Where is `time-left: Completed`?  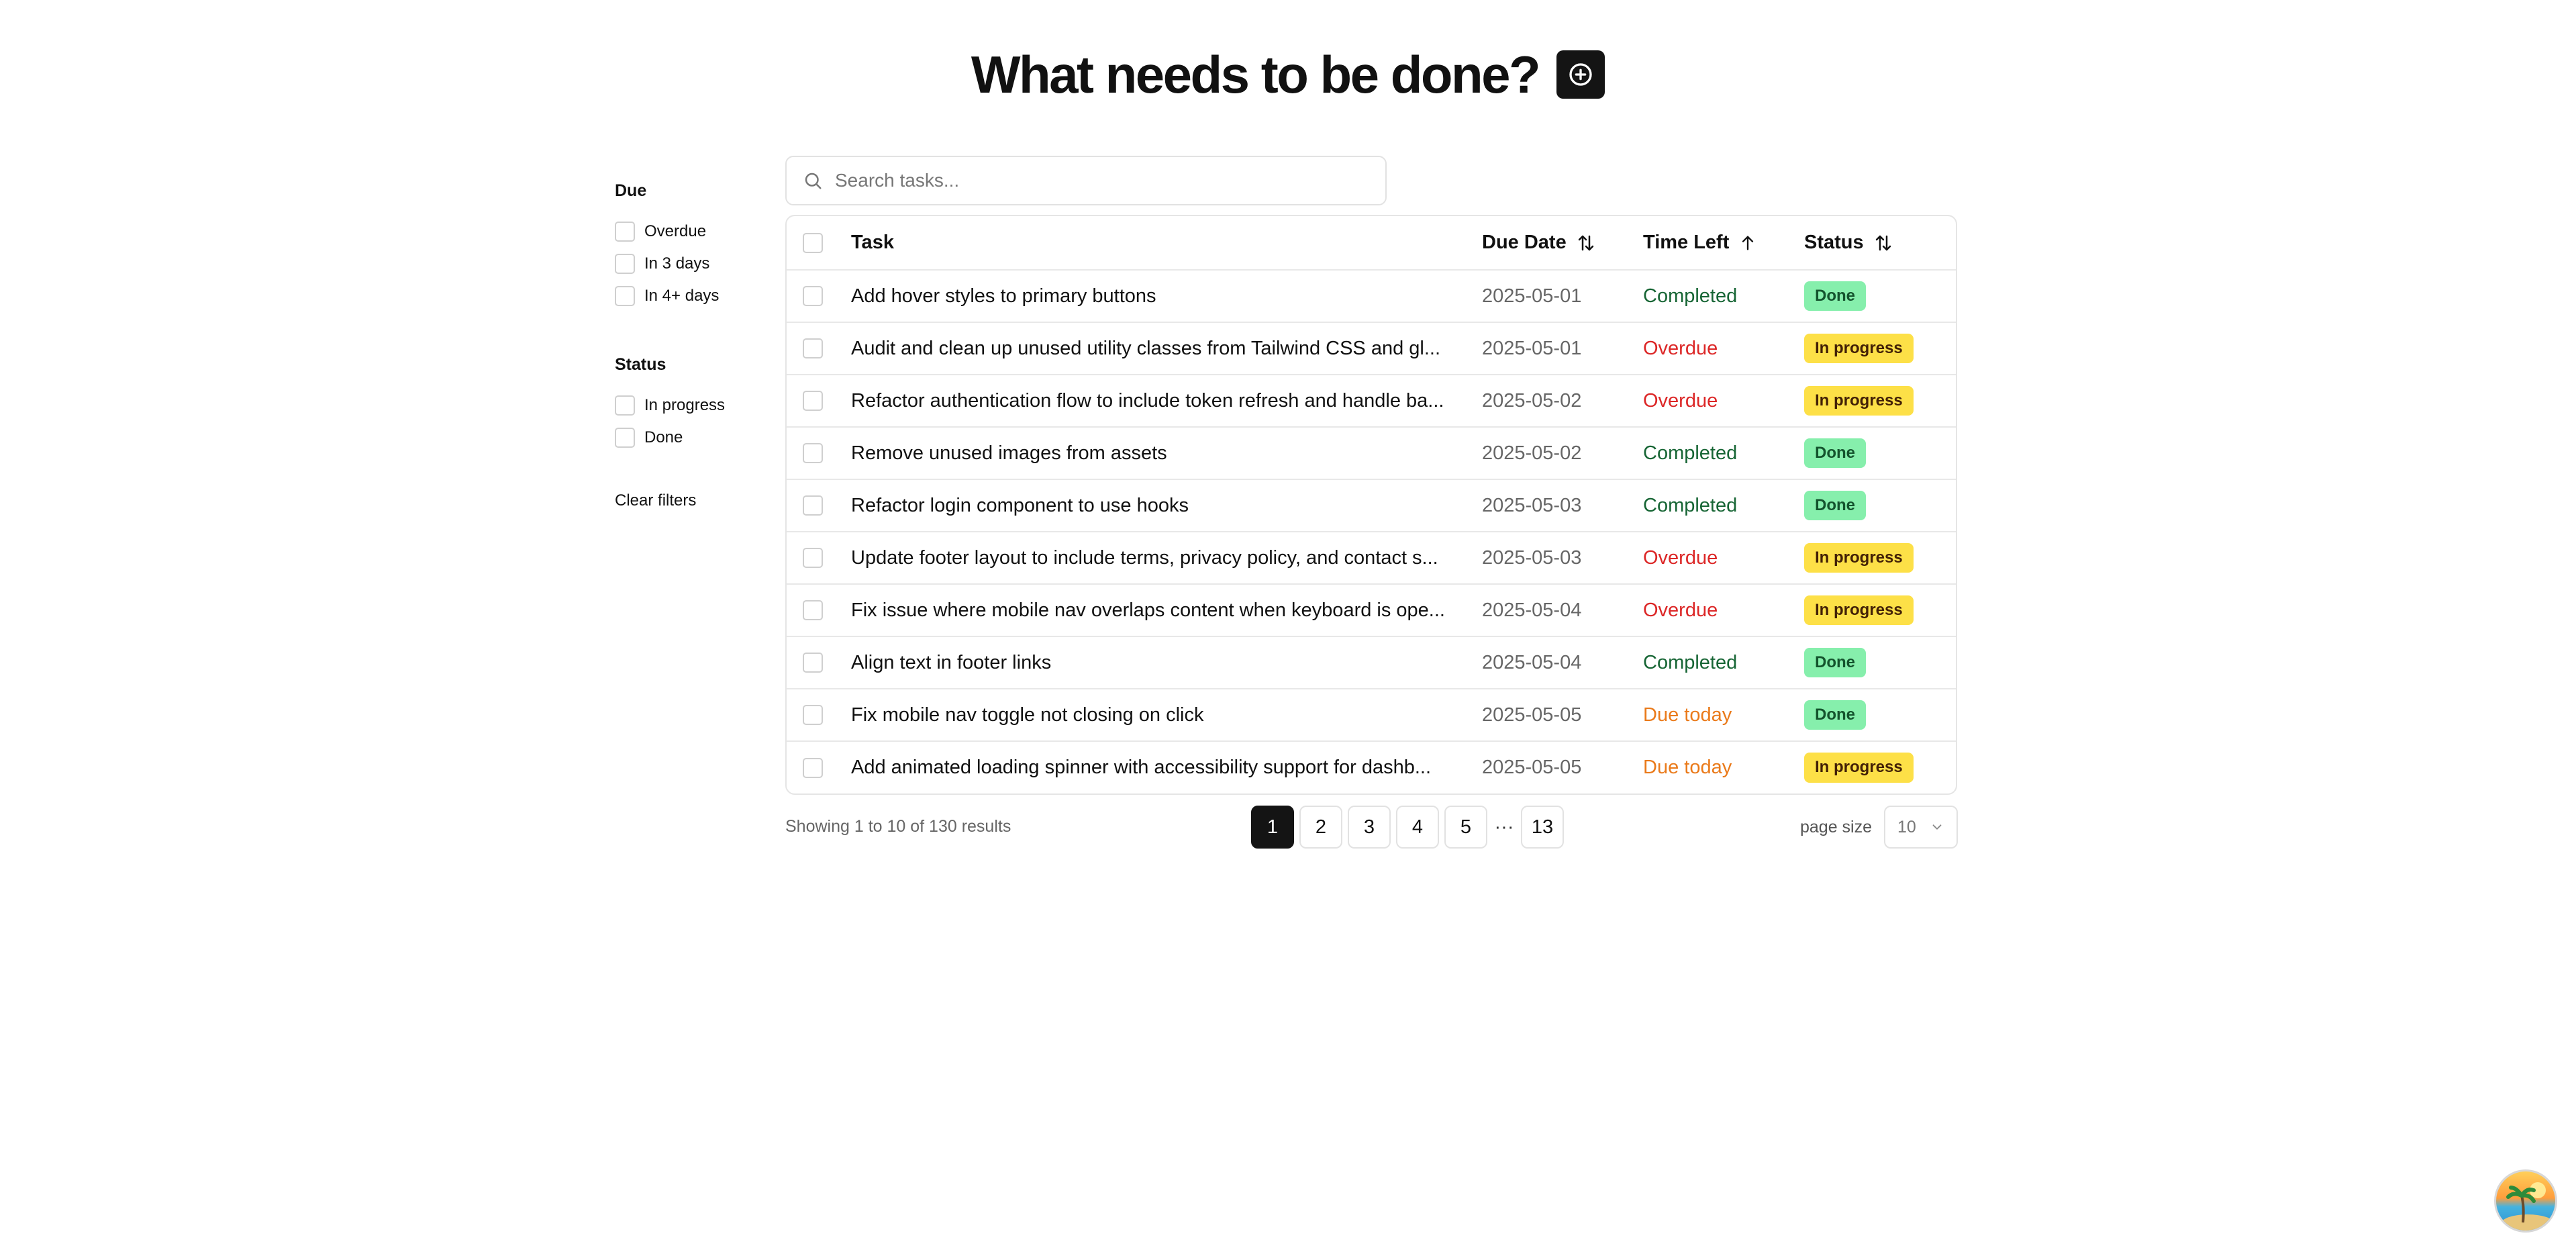 time-left: Completed is located at coordinates (1690, 296).